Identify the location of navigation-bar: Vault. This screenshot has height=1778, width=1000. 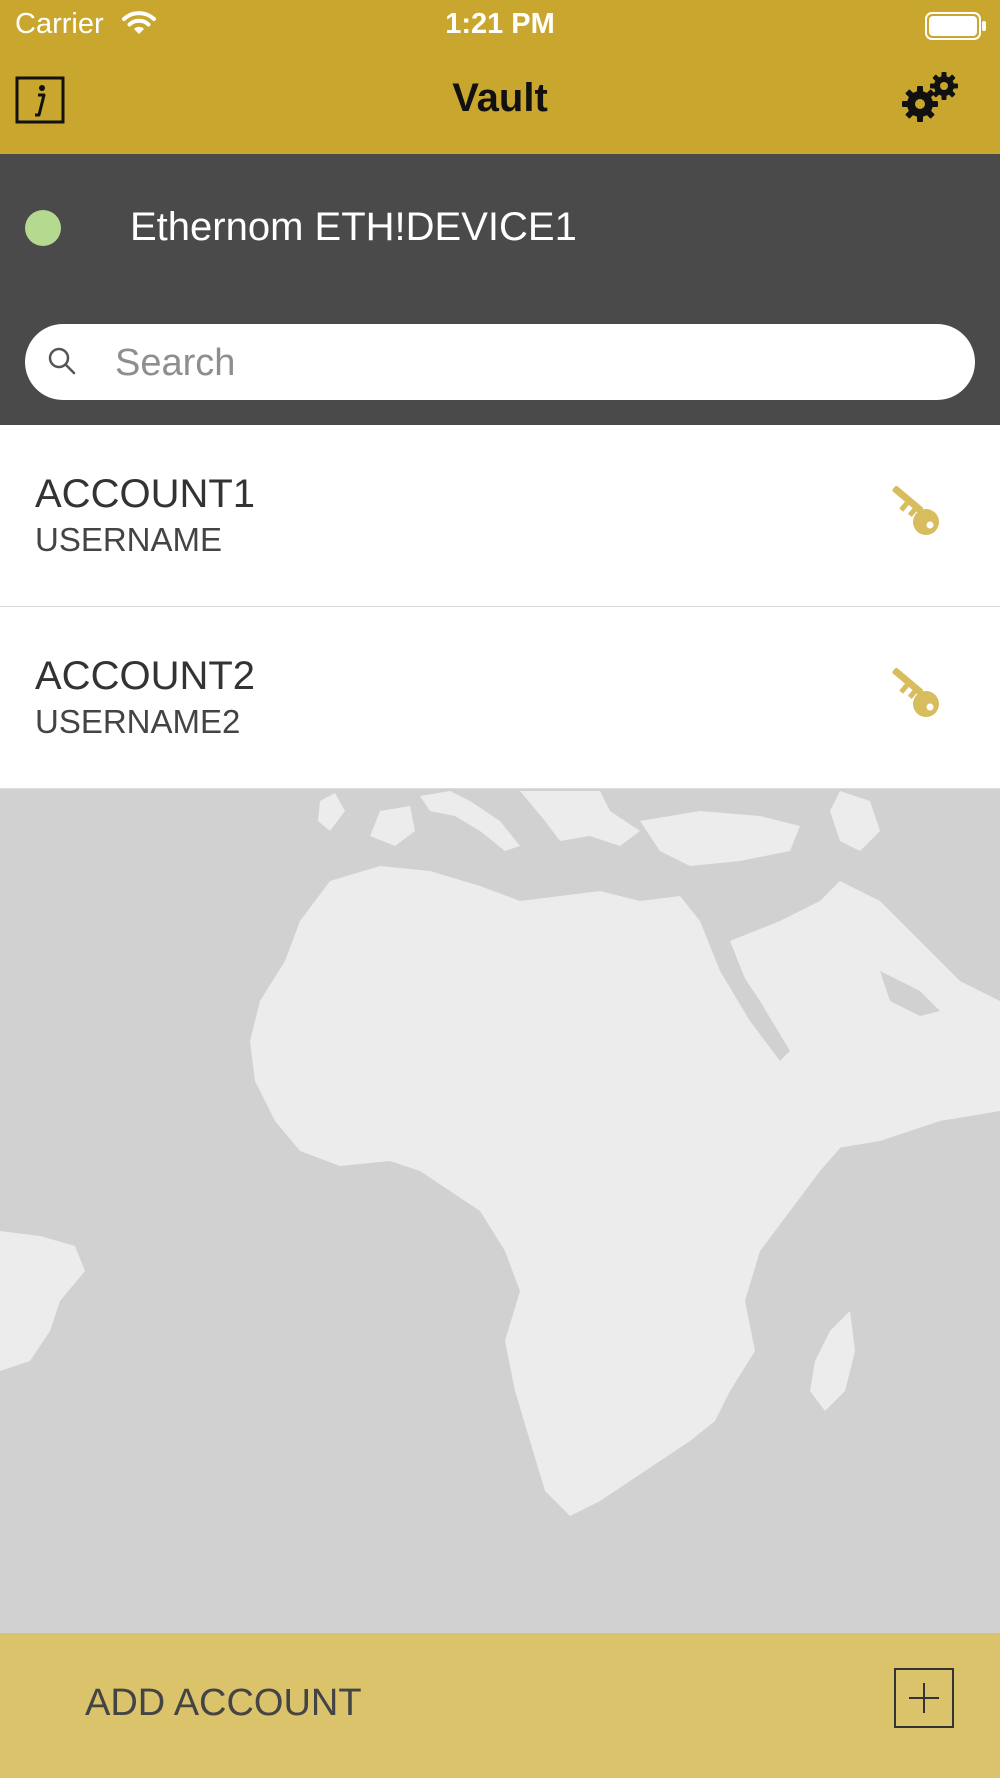
(500, 102).